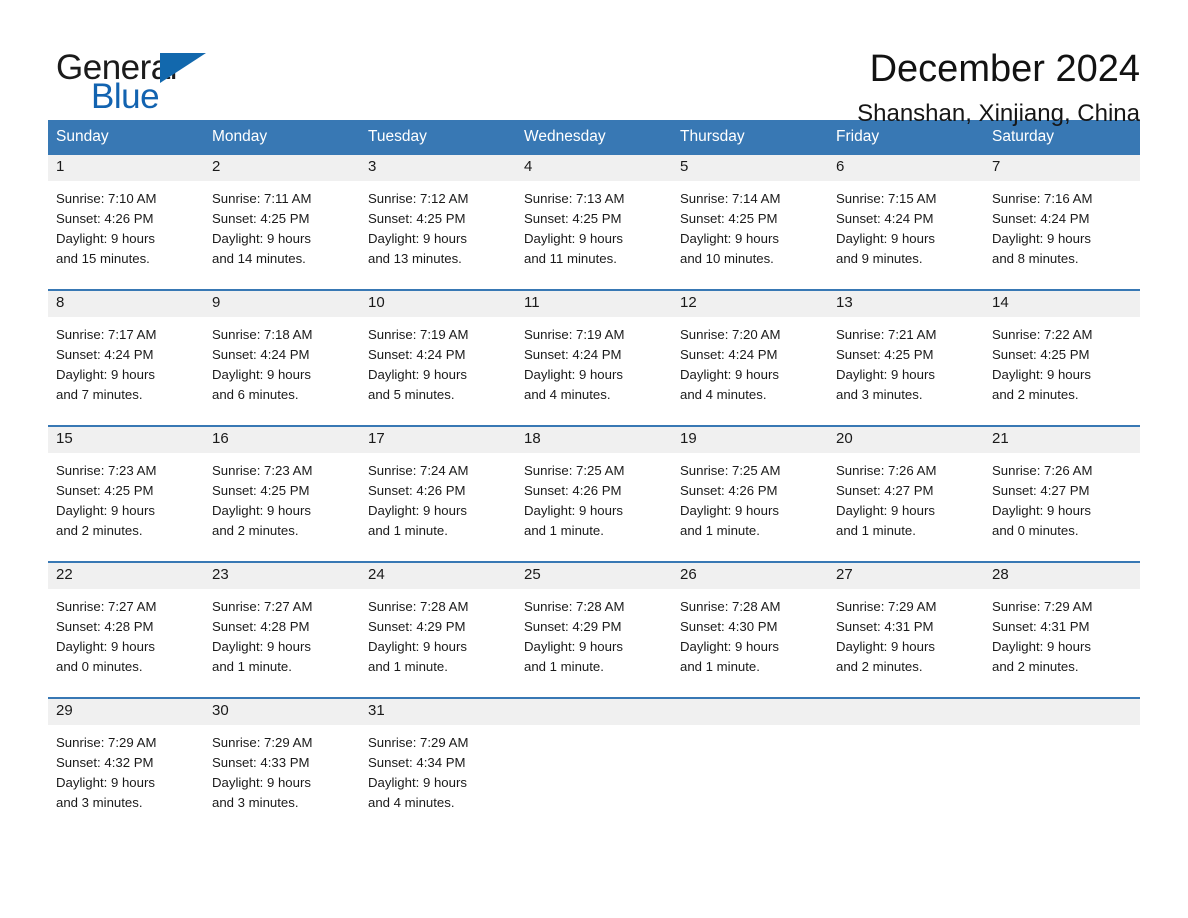 The height and width of the screenshot is (918, 1188). I want to click on general-blue-logo: General Blue, so click(136, 82).